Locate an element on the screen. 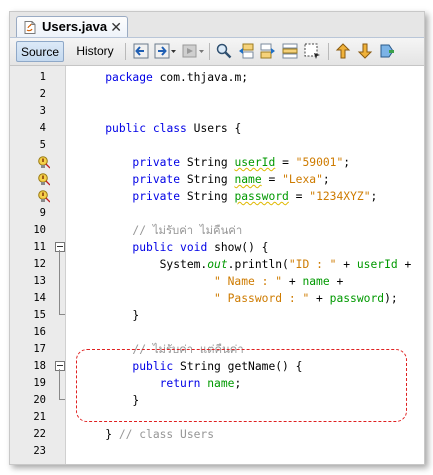  code-text: " Name : " + name + is located at coordinates (210, 281).